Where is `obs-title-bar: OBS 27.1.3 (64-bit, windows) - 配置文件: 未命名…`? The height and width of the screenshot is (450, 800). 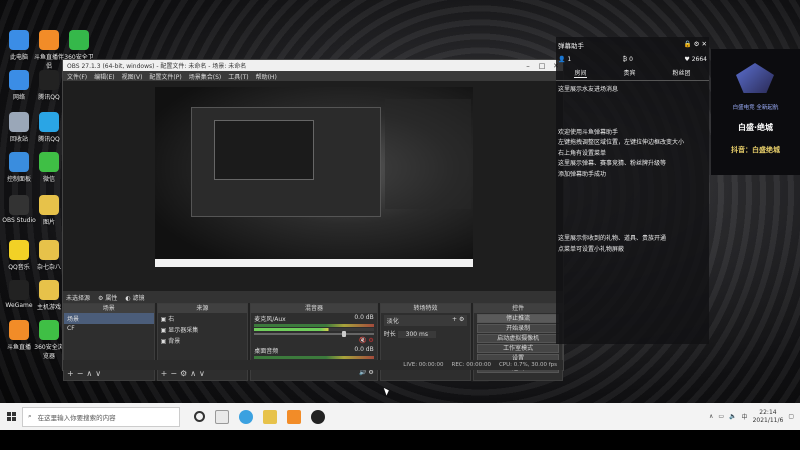 obs-title-bar: OBS 27.1.3 (64-bit, windows) - 配置文件: 未命名… is located at coordinates (313, 65).